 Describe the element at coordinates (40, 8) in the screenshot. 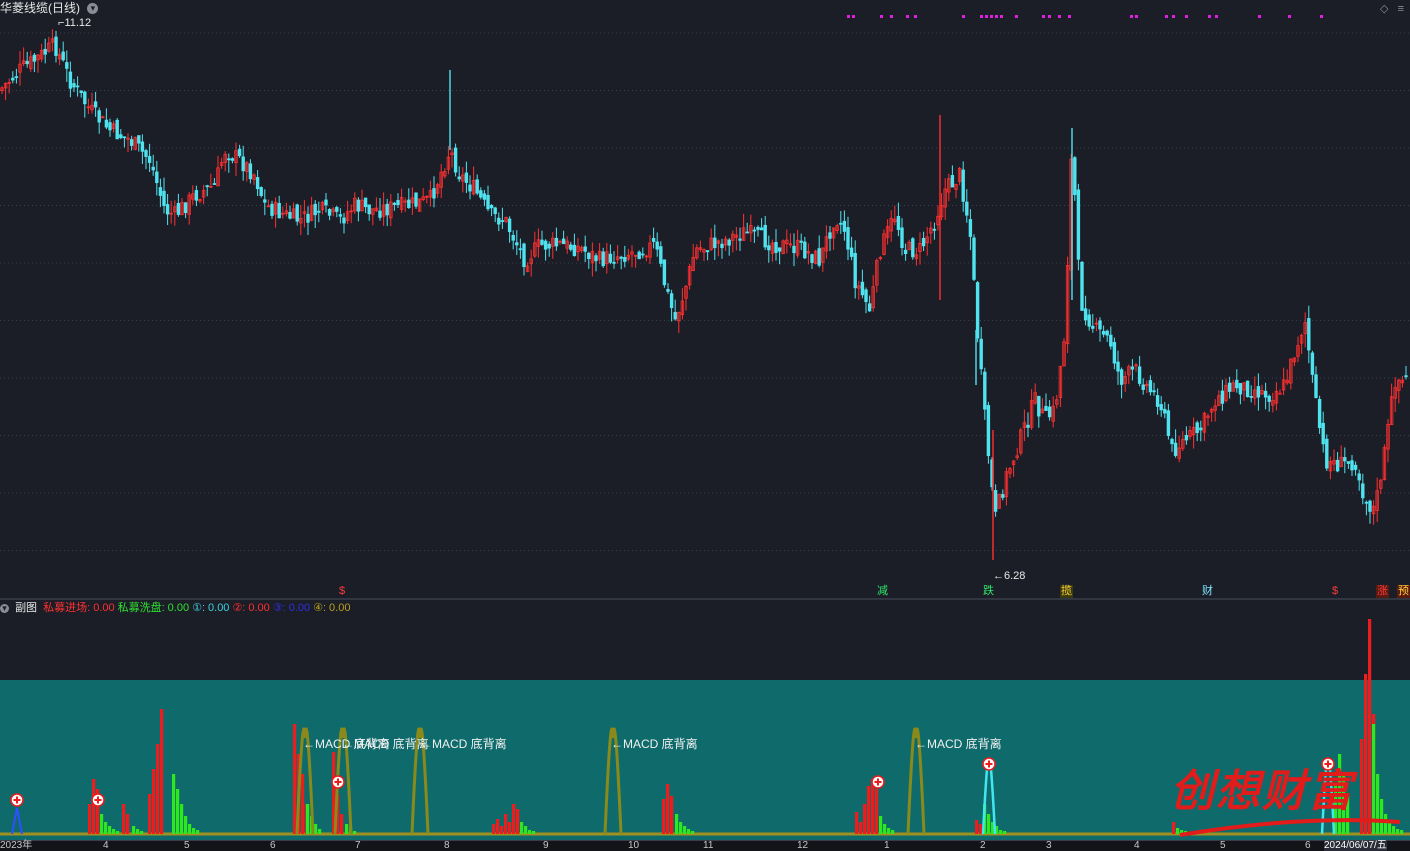

I see `stock-title: 华菱线缆(日线)` at that location.